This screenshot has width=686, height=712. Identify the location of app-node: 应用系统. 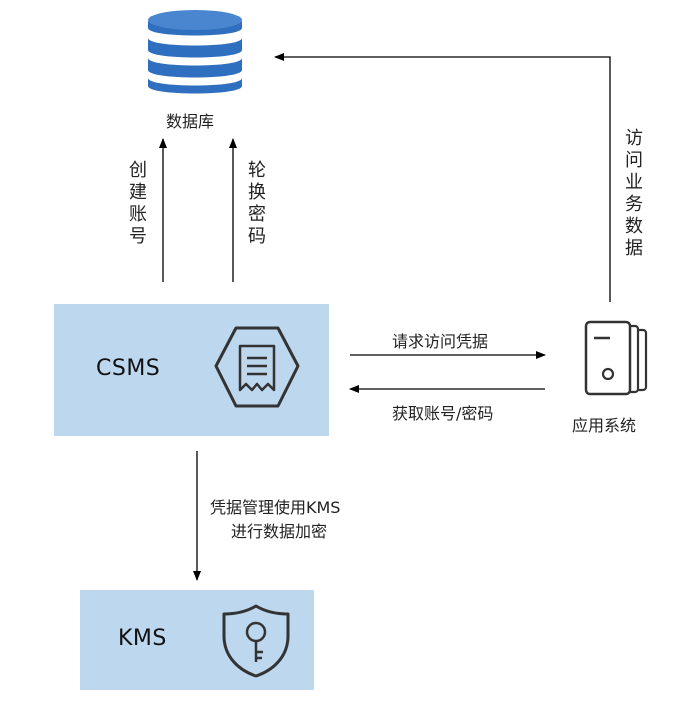
(615, 378).